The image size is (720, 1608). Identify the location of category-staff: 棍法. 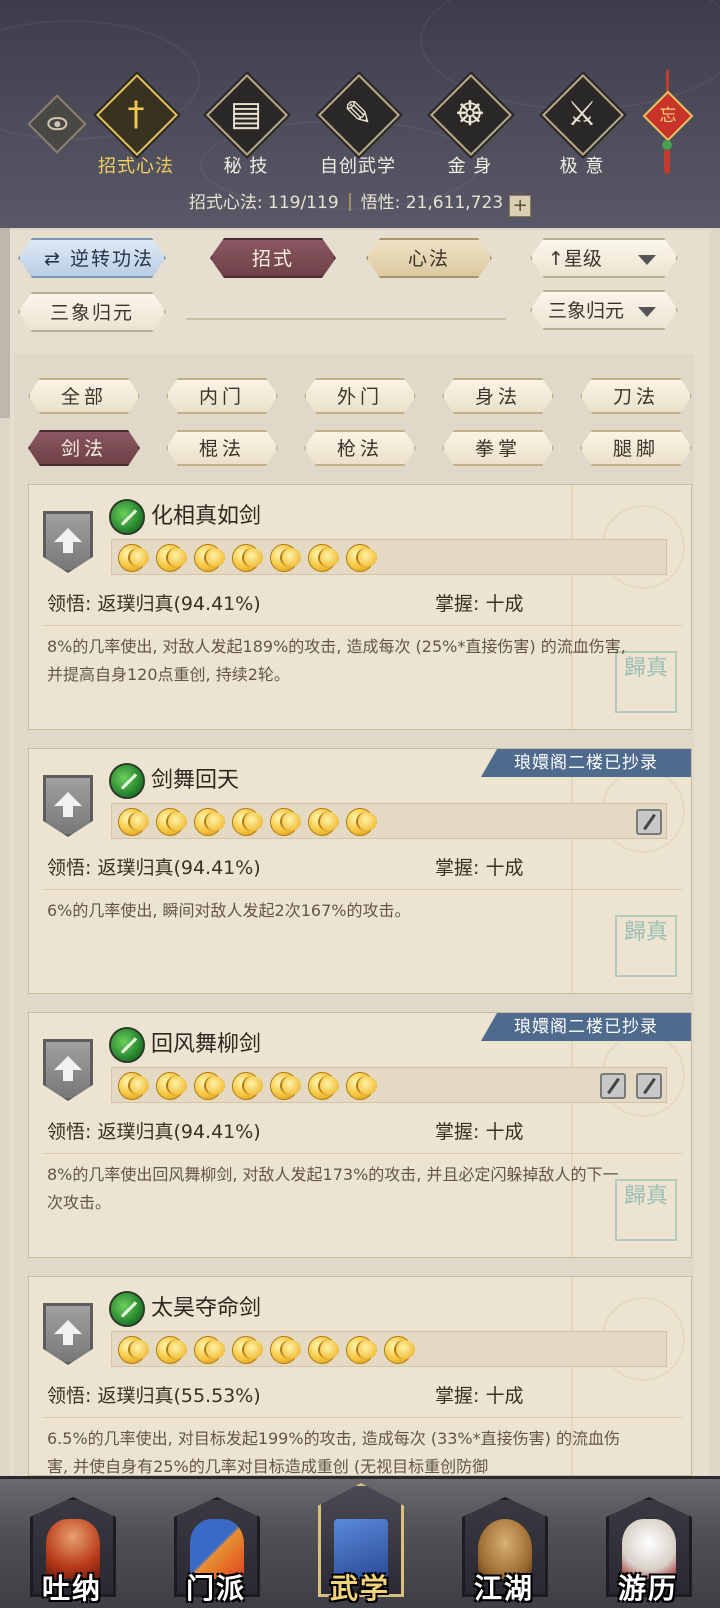
(222, 448).